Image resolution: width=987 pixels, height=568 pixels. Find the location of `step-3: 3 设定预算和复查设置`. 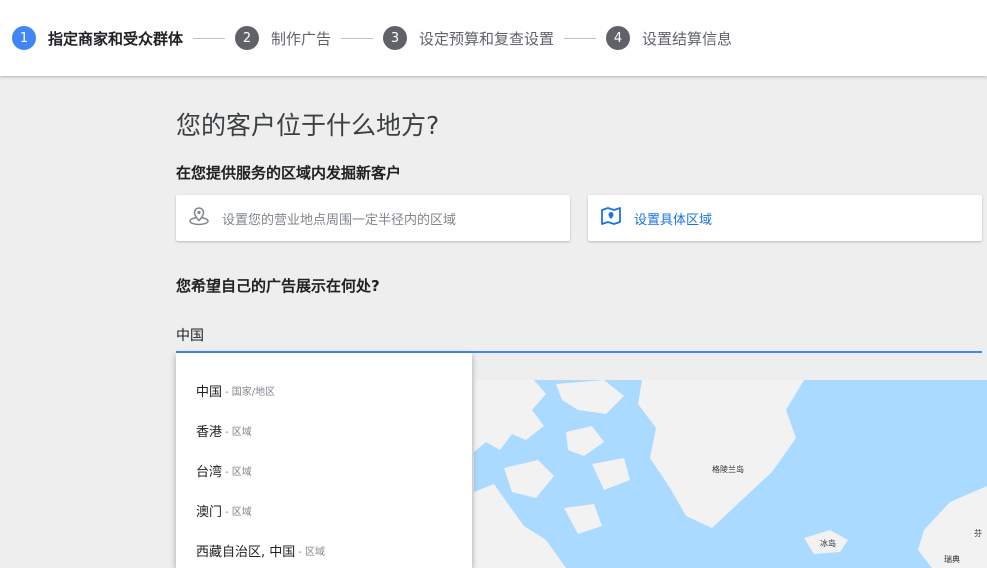

step-3: 3 设定预算和复查设置 is located at coordinates (468, 38).